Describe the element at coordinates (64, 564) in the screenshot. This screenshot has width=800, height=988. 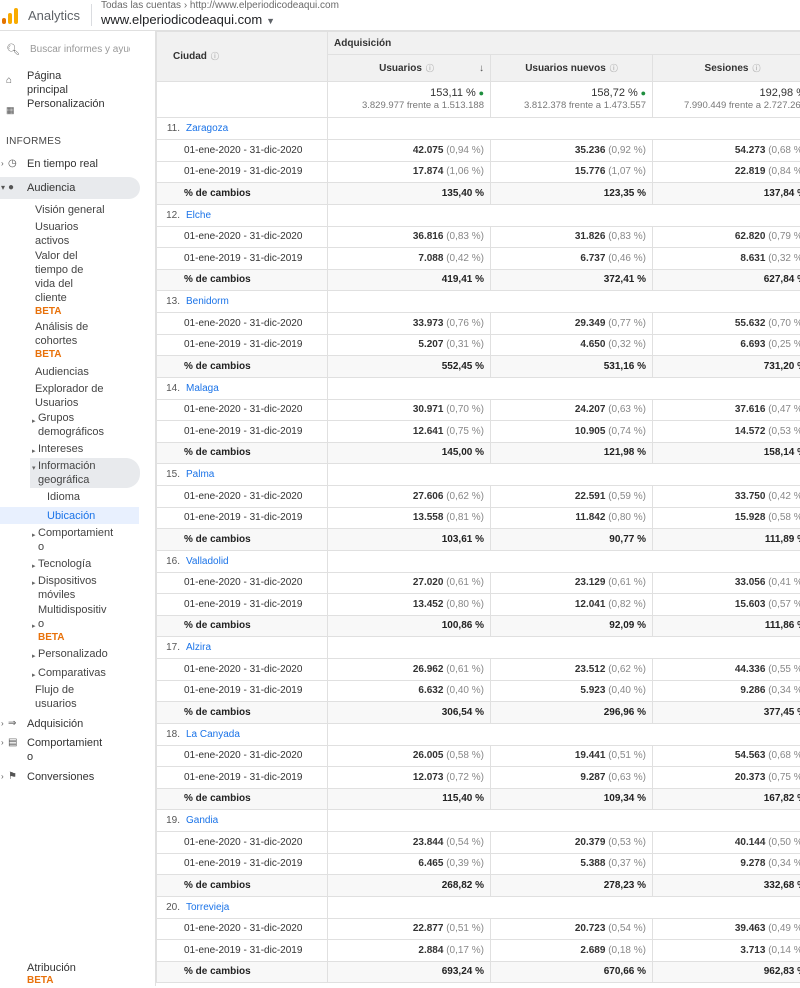
I see `nav-technology: ▸ Tecnología` at that location.